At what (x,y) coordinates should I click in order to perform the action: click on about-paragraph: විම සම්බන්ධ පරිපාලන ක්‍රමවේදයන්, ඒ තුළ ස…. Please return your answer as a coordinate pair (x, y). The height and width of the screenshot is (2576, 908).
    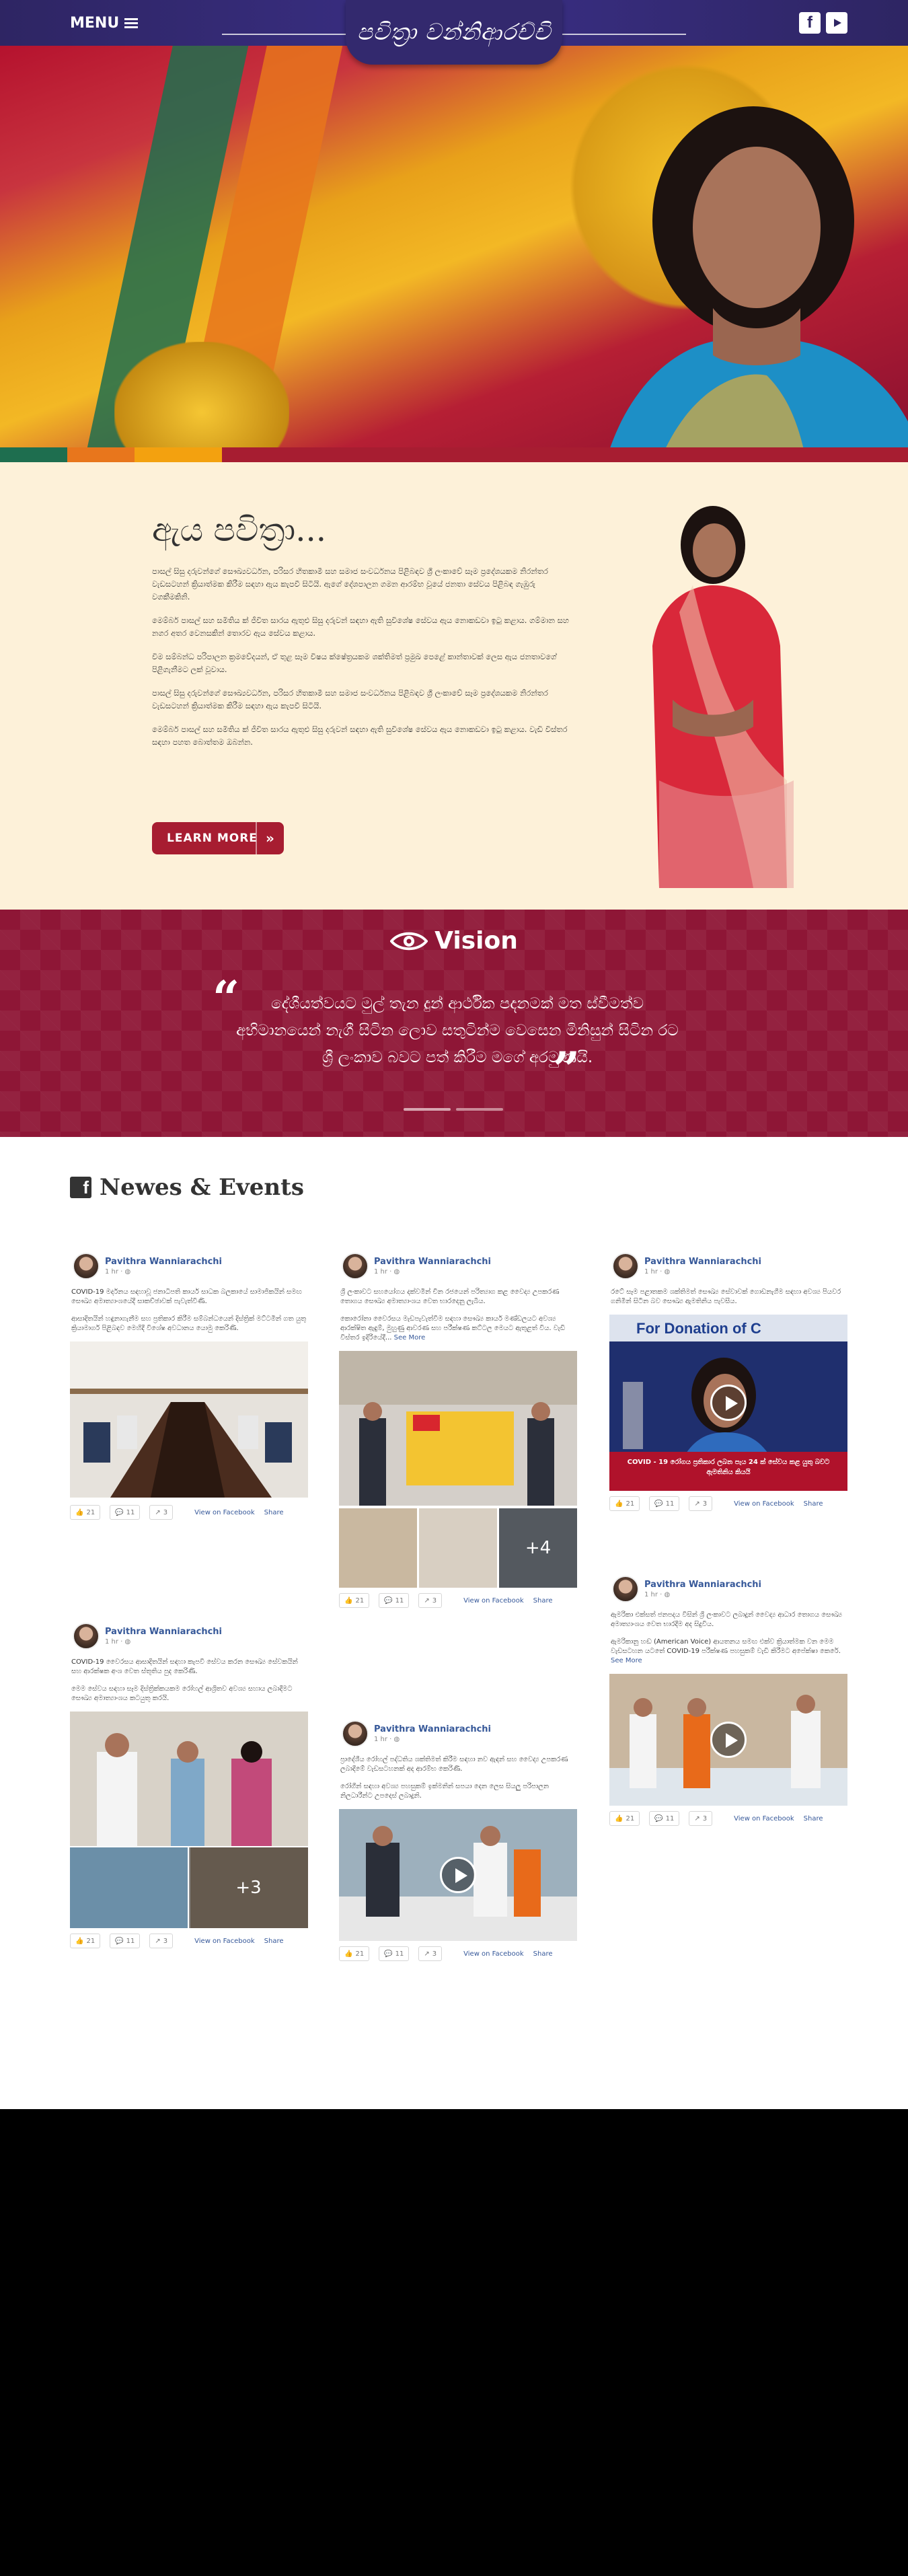
    Looking at the image, I should click on (354, 663).